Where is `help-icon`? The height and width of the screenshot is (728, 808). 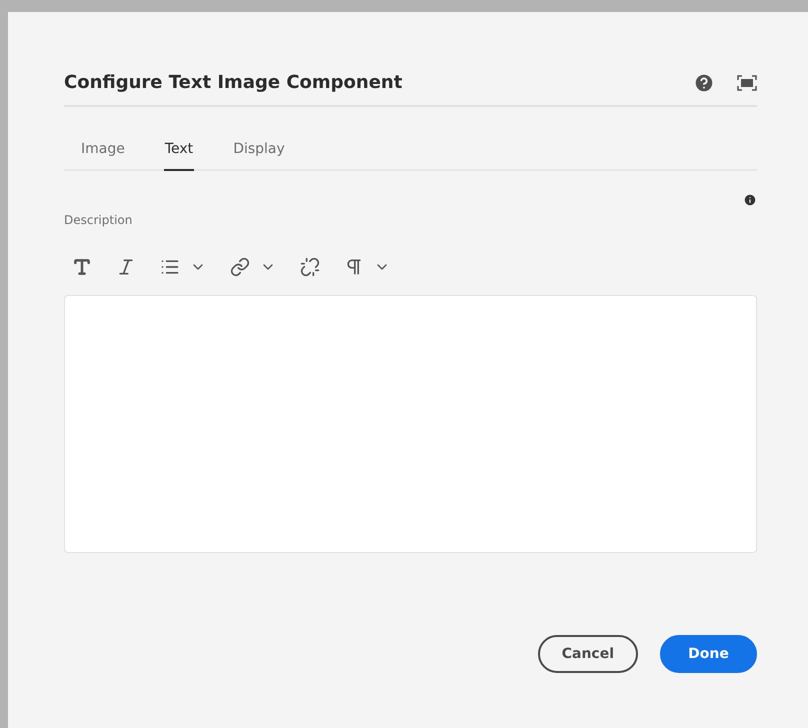
help-icon is located at coordinates (704, 83).